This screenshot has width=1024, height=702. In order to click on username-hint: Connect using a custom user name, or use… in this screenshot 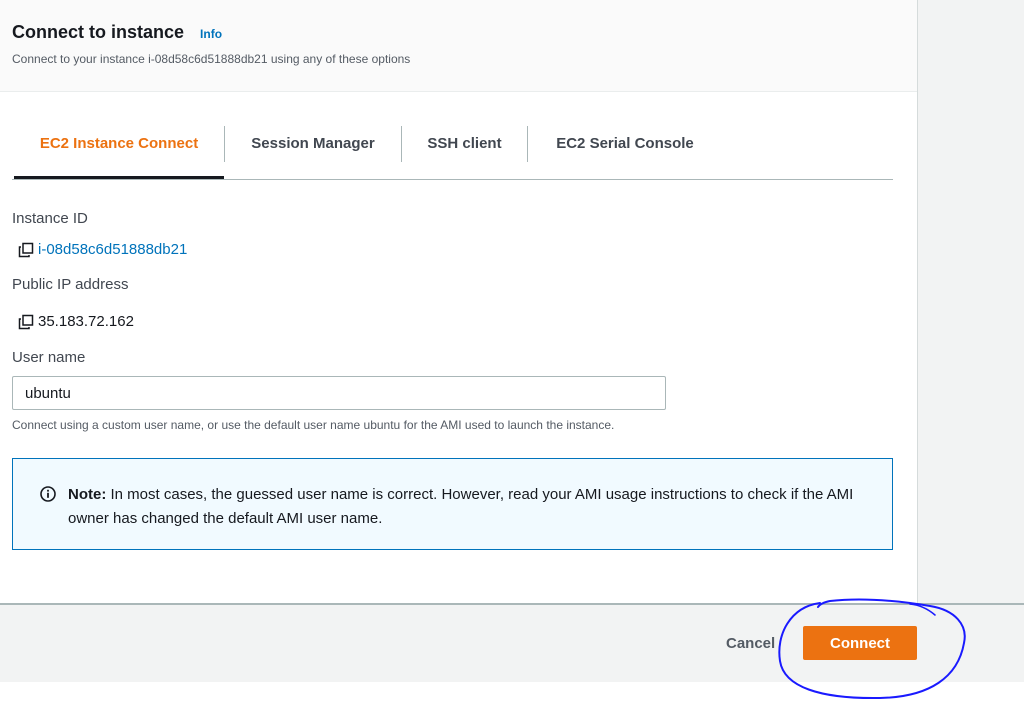, I will do `click(313, 425)`.